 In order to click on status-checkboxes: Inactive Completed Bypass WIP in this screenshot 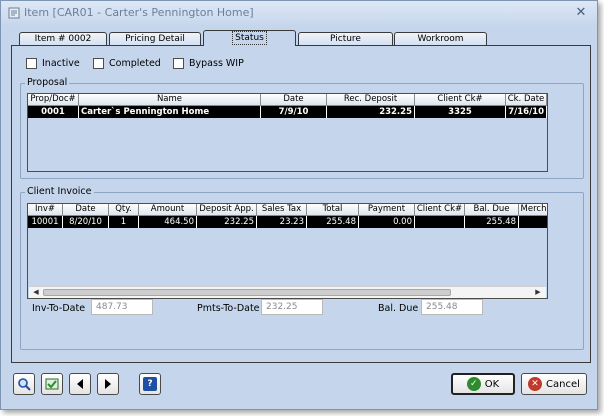, I will do `click(306, 63)`.